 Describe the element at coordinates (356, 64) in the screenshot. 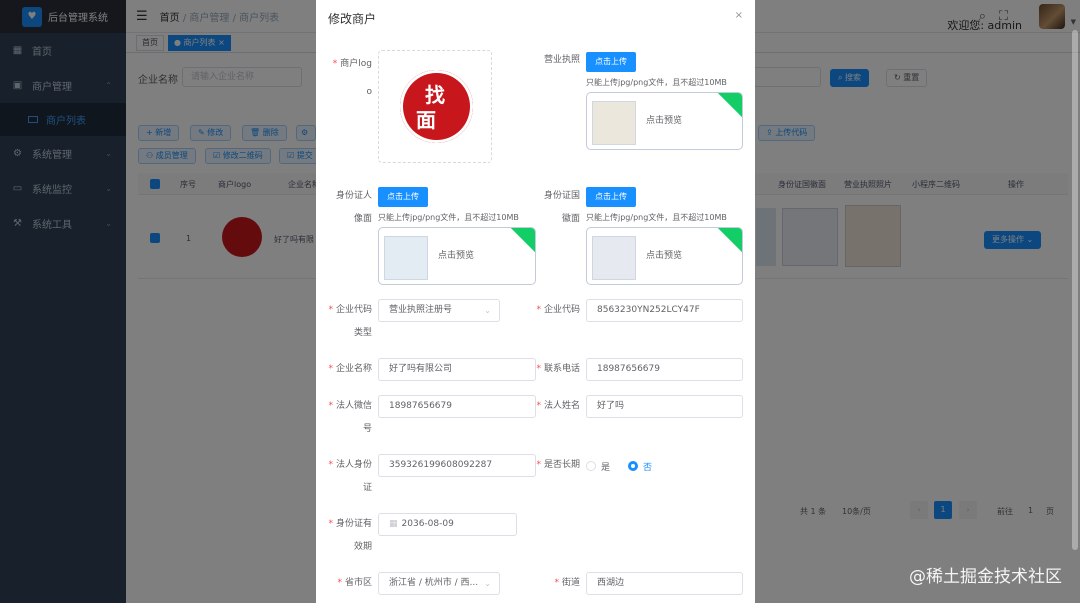

I see `logo-label-line1: 商户log` at that location.